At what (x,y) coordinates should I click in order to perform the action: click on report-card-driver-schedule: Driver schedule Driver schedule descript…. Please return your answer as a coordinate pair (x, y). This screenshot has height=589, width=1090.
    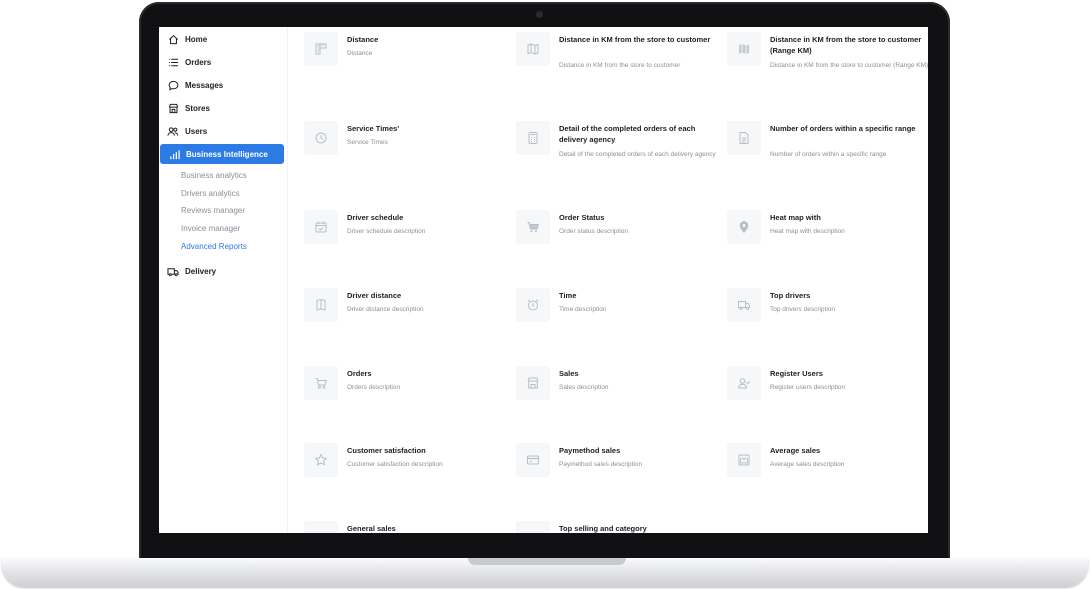
    Looking at the image, I should click on (406, 236).